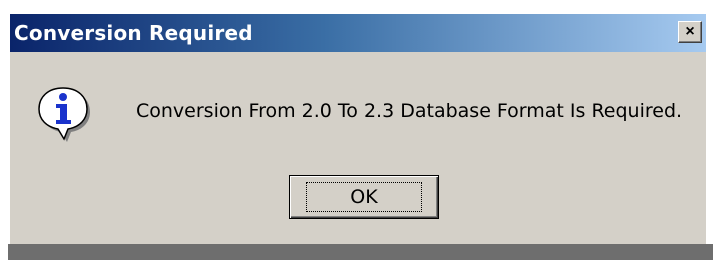  Describe the element at coordinates (358, 33) in the screenshot. I see `title-bar: Conversion Required ×` at that location.